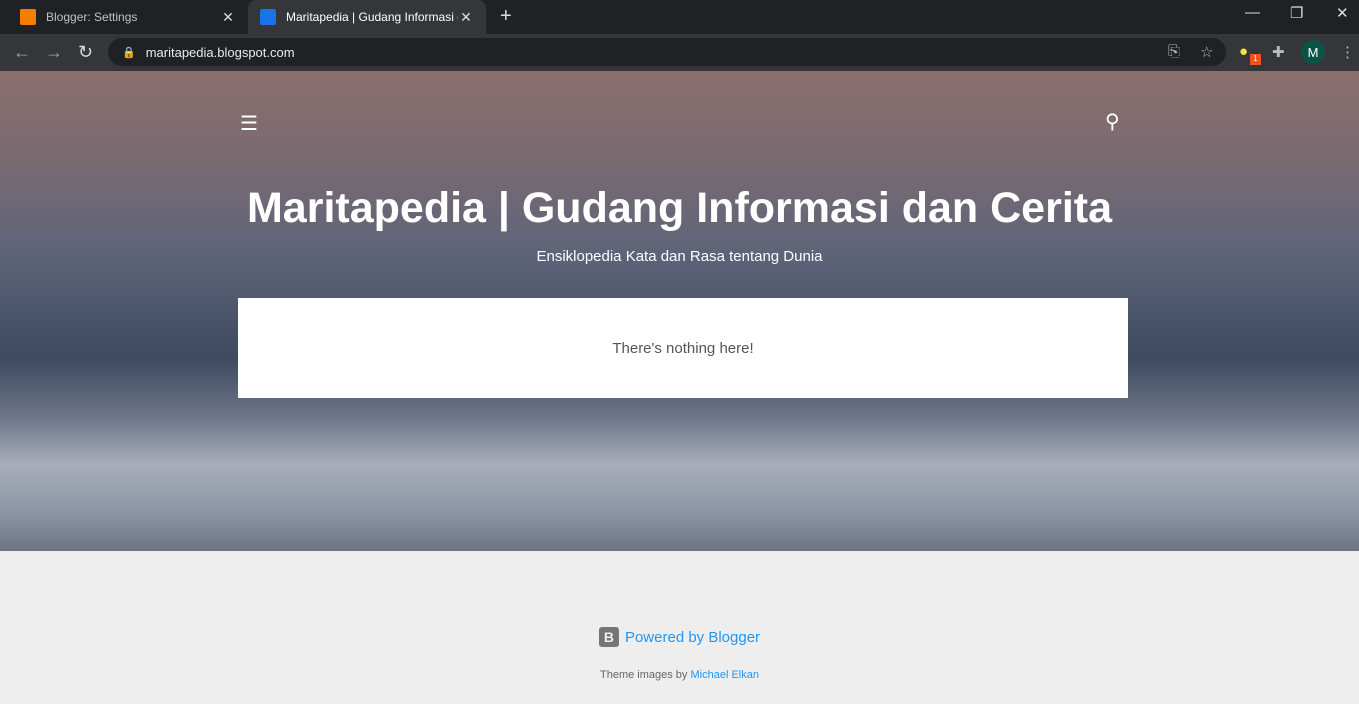 The height and width of the screenshot is (704, 1359). What do you see at coordinates (1278, 52) in the screenshot?
I see `extensions-puzzle-icon: ✚` at bounding box center [1278, 52].